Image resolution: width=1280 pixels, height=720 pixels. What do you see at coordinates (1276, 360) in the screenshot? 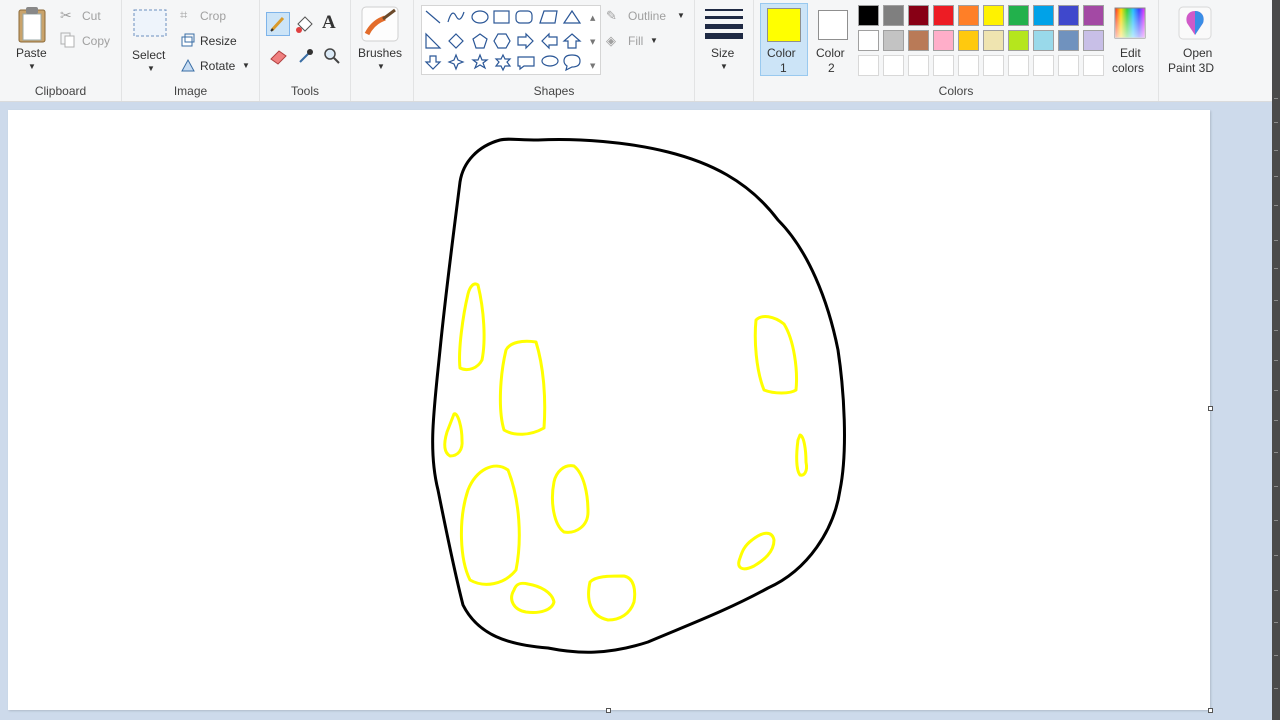
I see `vertical-scrollbar` at bounding box center [1276, 360].